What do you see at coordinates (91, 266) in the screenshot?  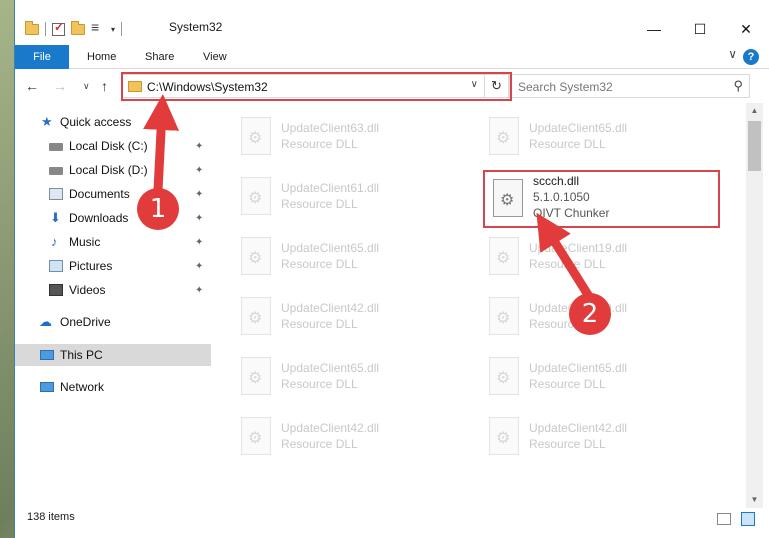 I see `sidebar-item-label: Pictures` at bounding box center [91, 266].